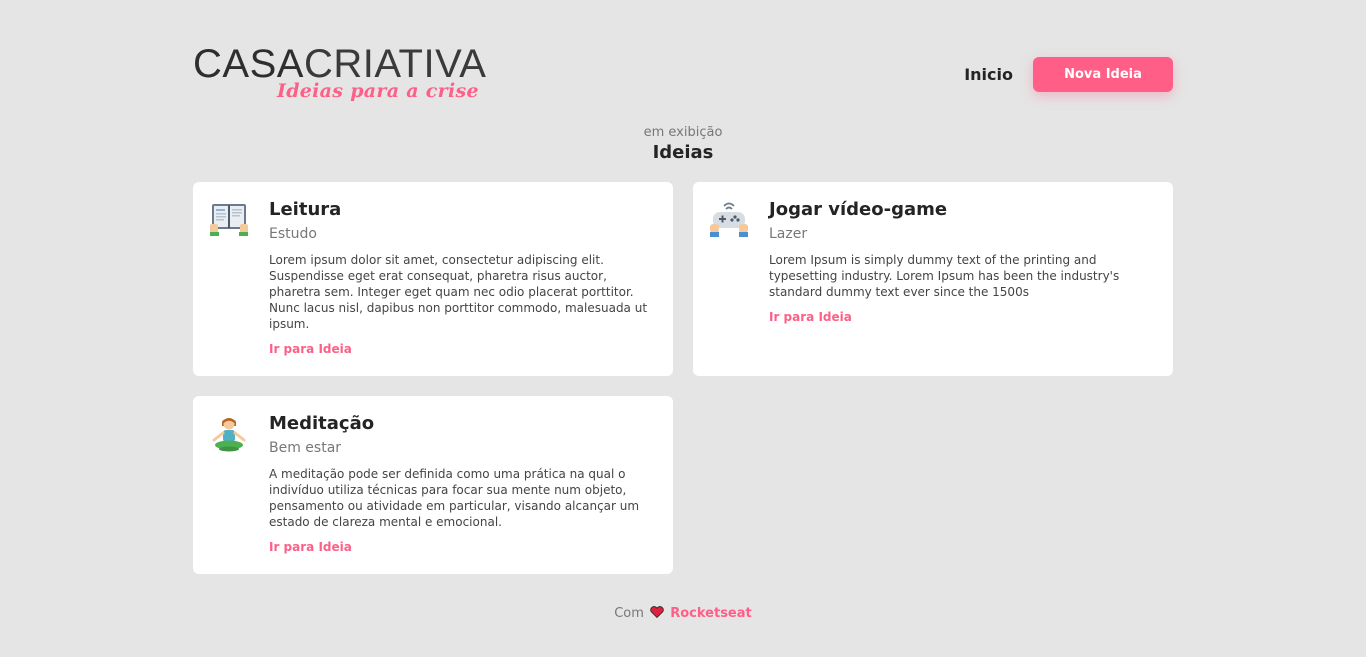  What do you see at coordinates (711, 613) in the screenshot?
I see `rocketseat-link: Rocketseat` at bounding box center [711, 613].